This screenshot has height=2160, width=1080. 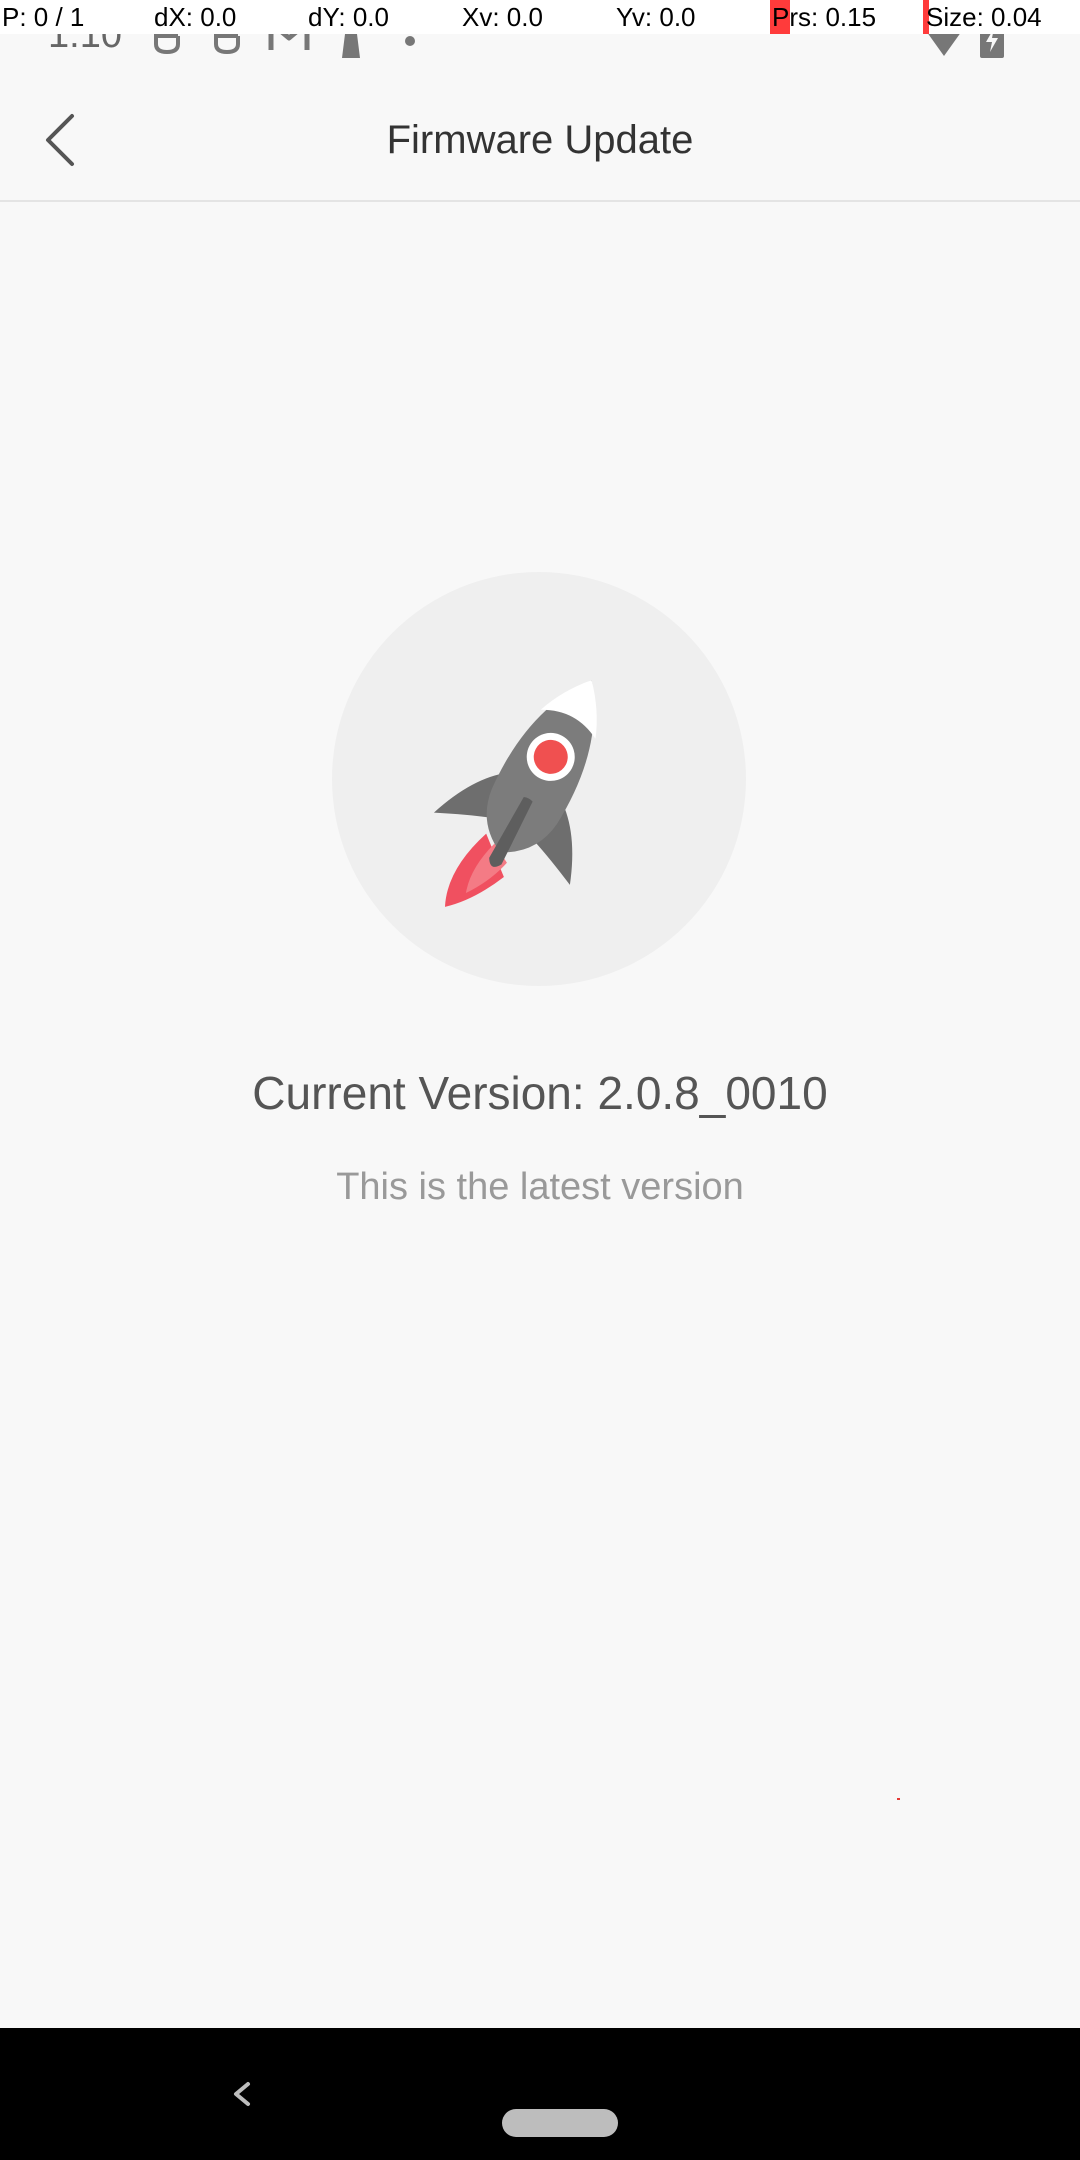 I want to click on debug-prs: Prs: 0.15, so click(x=824, y=17).